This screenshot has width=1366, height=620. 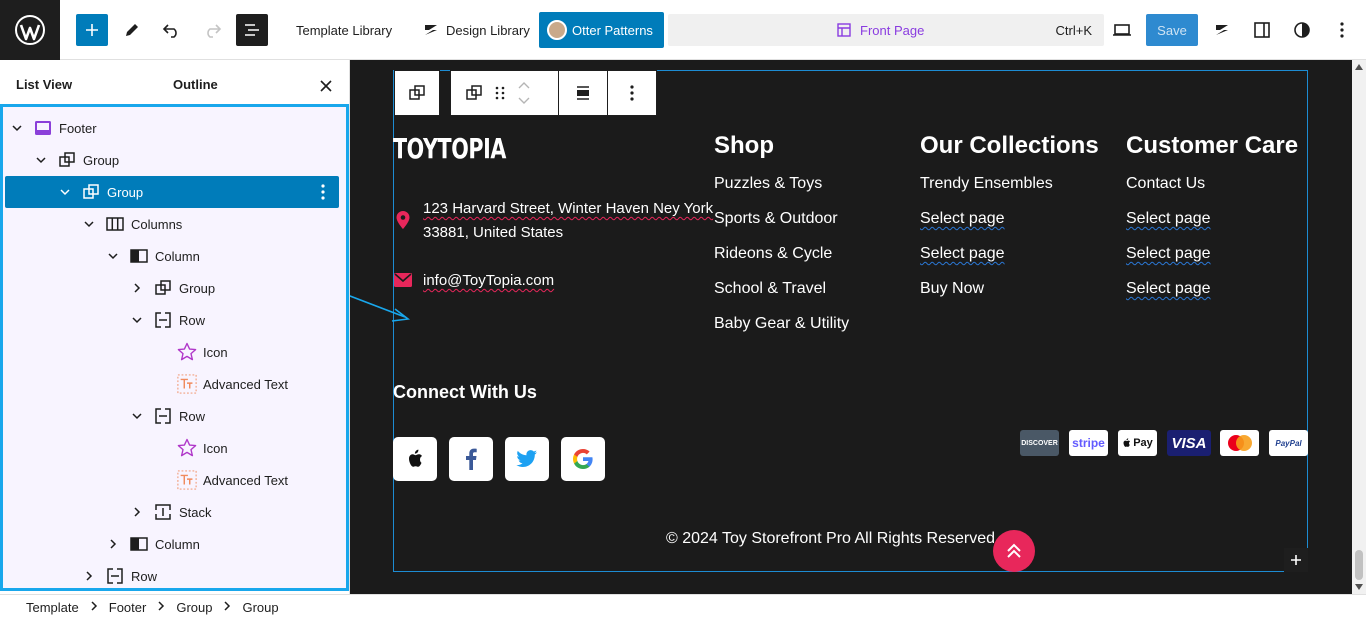 I want to click on parent-block-button, so click(x=417, y=93).